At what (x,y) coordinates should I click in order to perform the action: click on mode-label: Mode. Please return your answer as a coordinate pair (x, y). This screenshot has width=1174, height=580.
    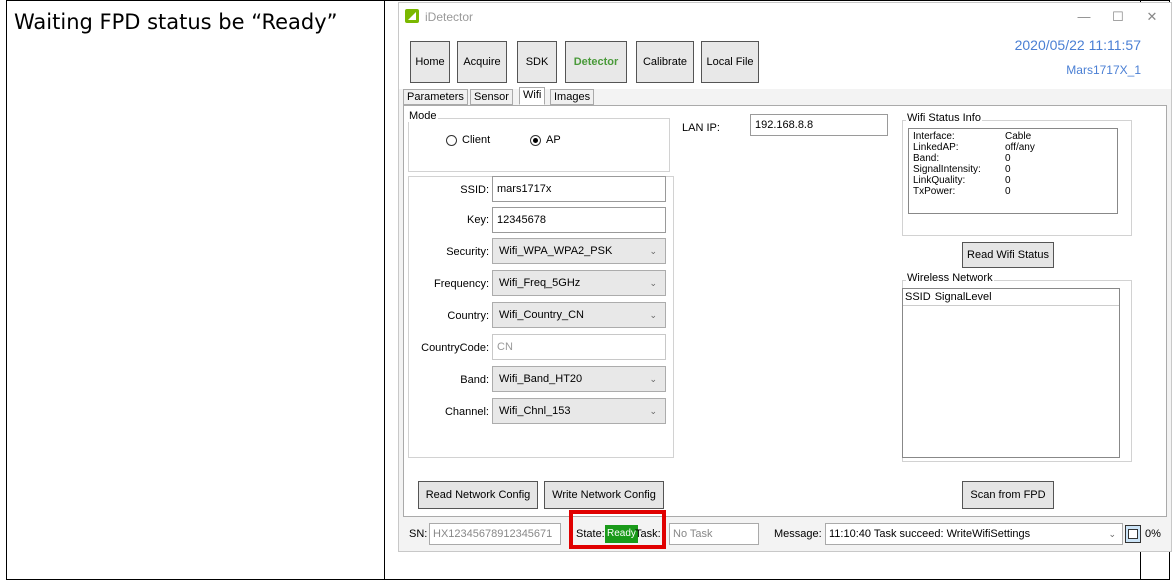
    Looking at the image, I should click on (423, 116).